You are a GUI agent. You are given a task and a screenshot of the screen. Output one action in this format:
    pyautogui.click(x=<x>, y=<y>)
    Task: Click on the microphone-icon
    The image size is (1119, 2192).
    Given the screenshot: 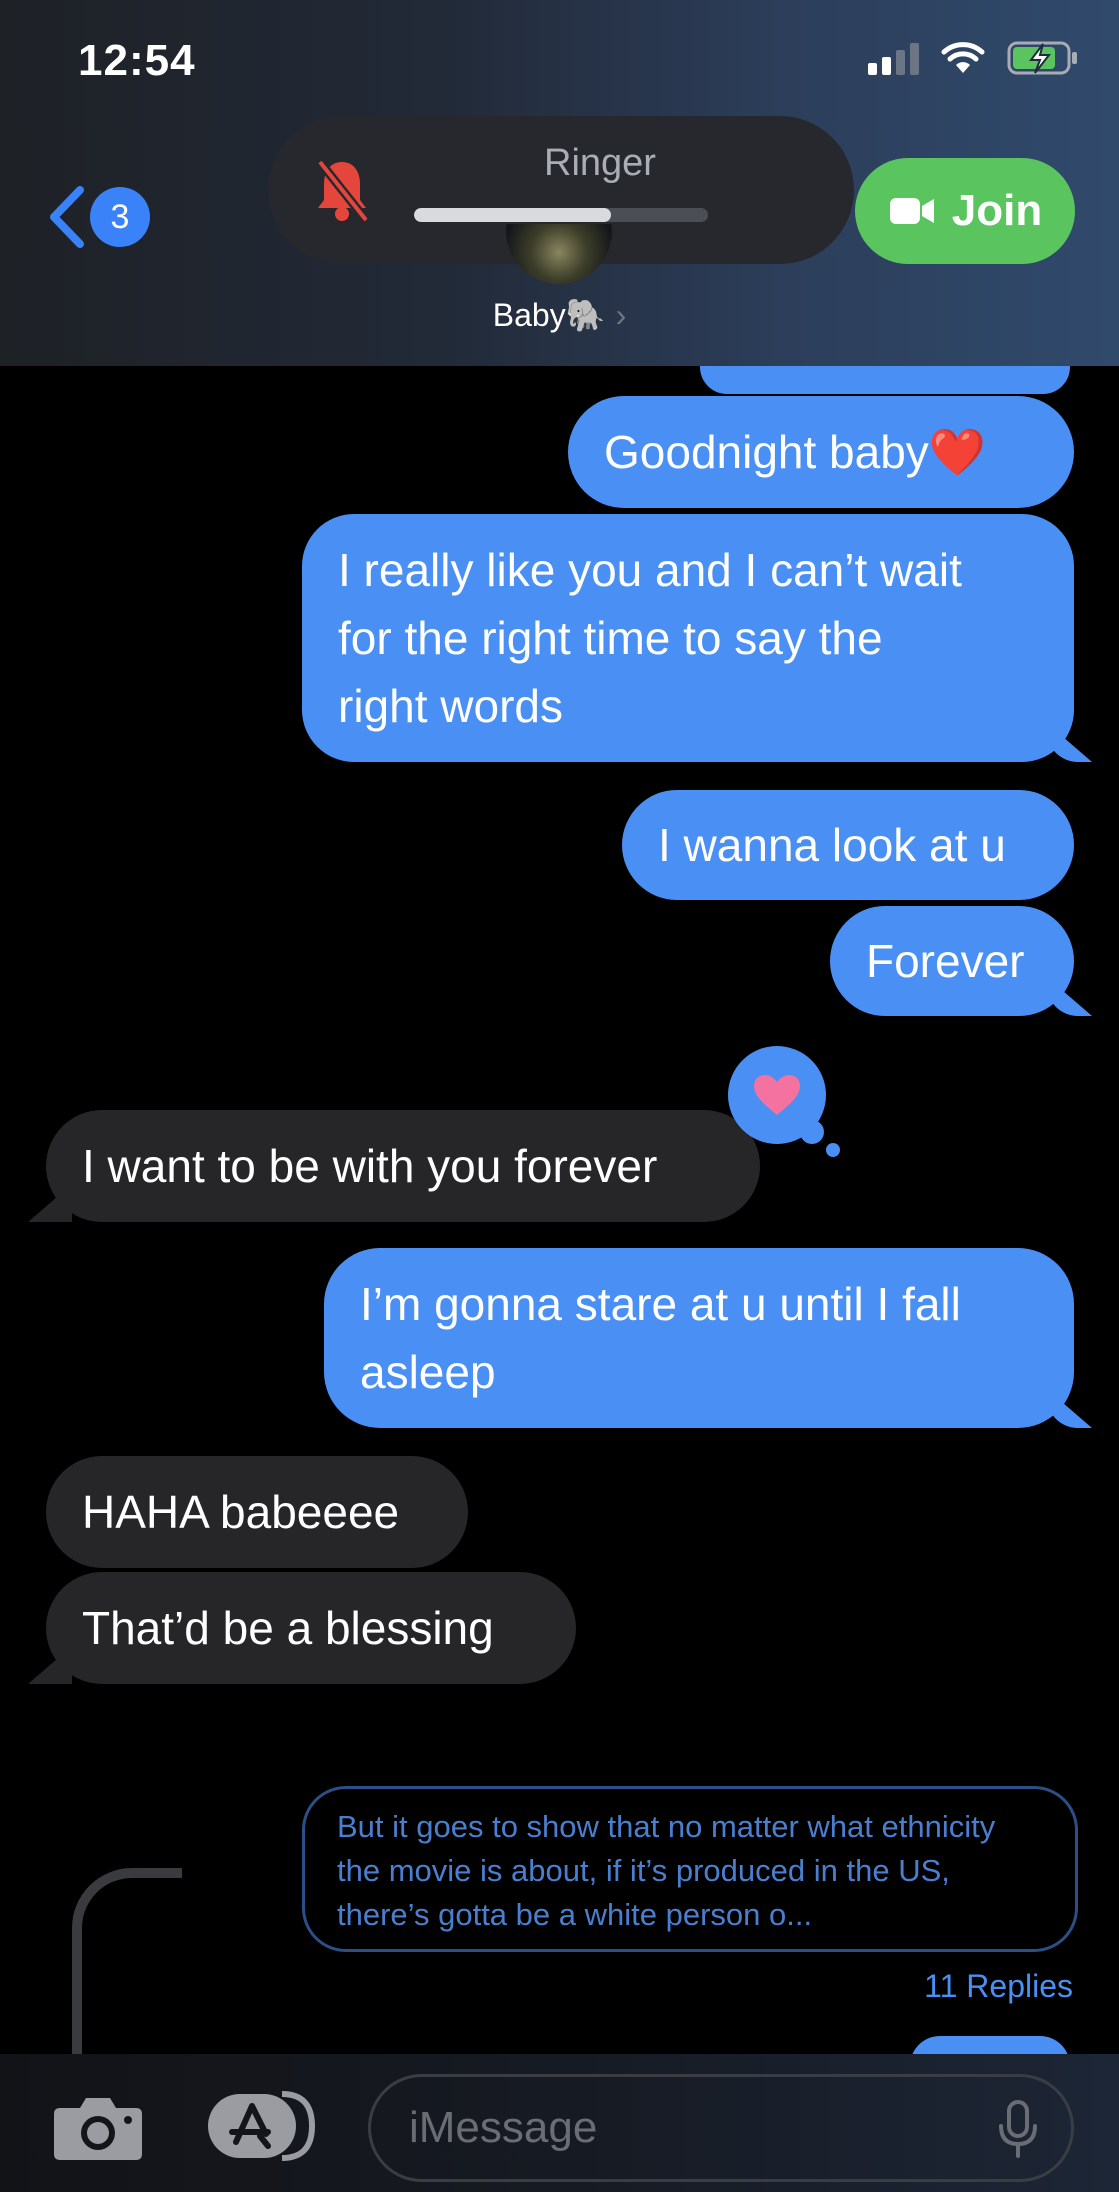 What is the action you would take?
    pyautogui.click(x=1018, y=2129)
    